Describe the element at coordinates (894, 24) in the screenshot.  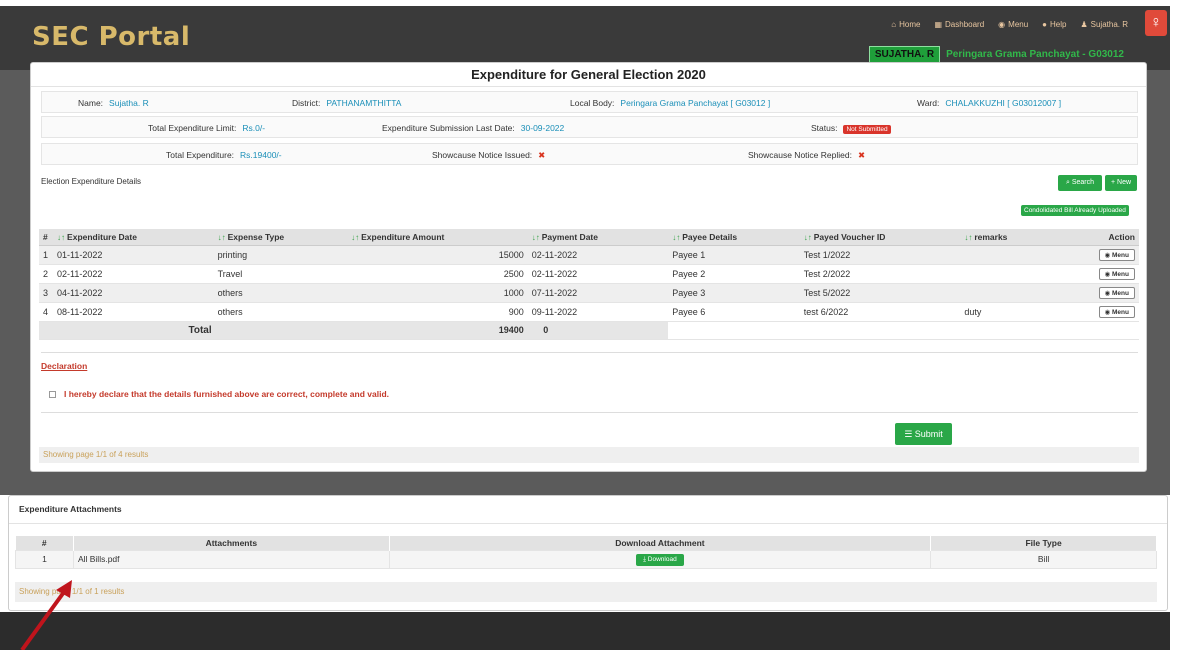
I see `home-icon: ⌂` at that location.